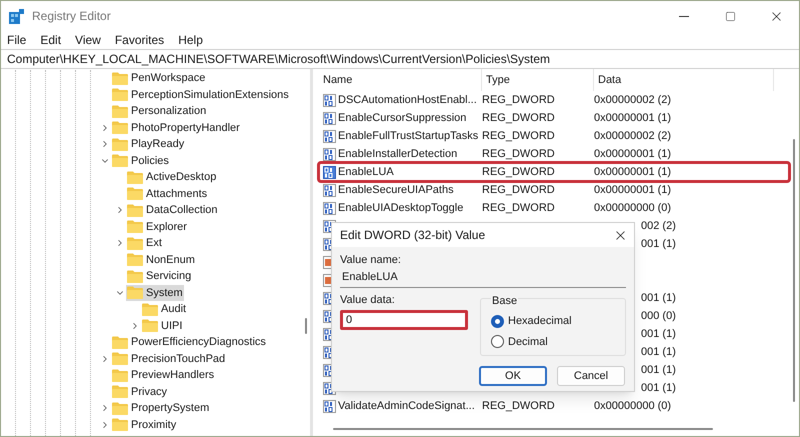  What do you see at coordinates (730, 16) in the screenshot?
I see `maximize-icon` at bounding box center [730, 16].